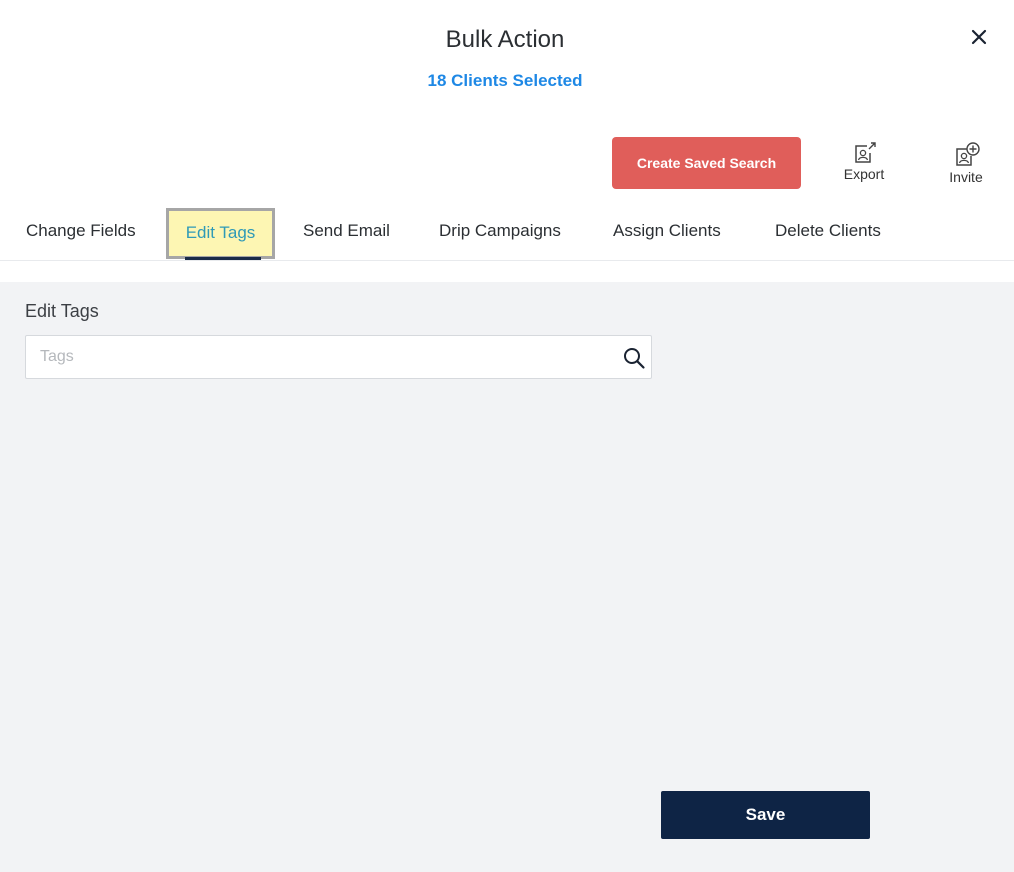 This screenshot has height=872, width=1014. Describe the element at coordinates (505, 80) in the screenshot. I see `selected-count: 18 Clients Selected` at that location.